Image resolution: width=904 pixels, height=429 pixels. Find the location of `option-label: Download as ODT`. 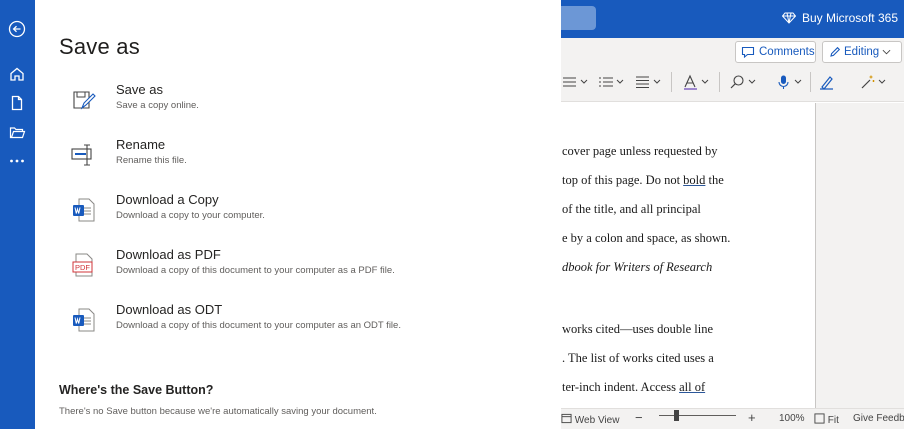

option-label: Download as ODT is located at coordinates (169, 309).